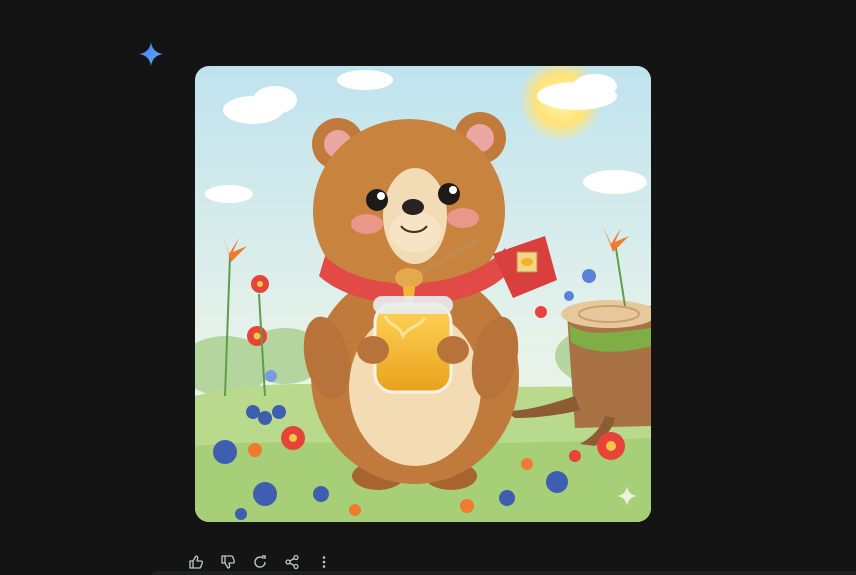 This screenshot has height=575, width=856. Describe the element at coordinates (260, 561) in the screenshot. I see `regenerate-icon` at that location.